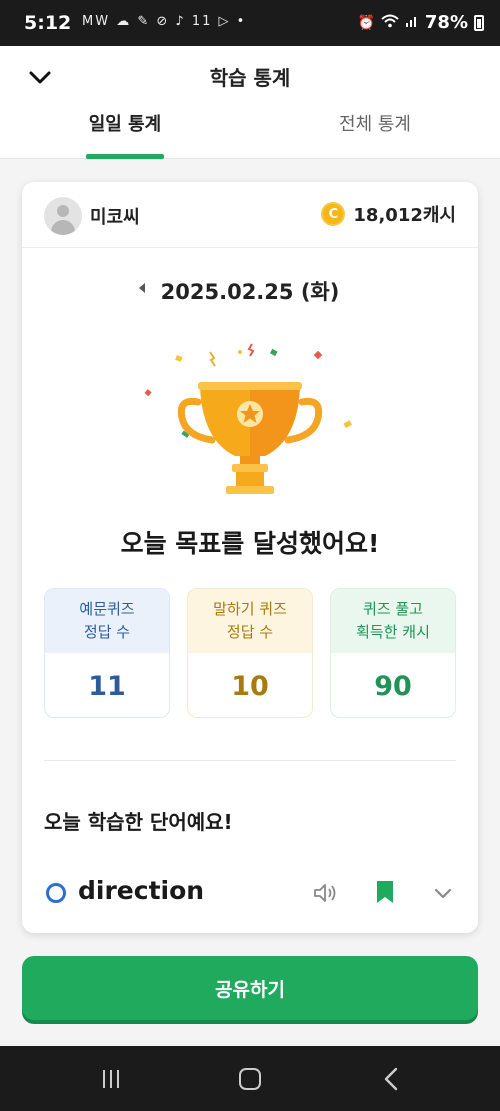 The width and height of the screenshot is (500, 1111). What do you see at coordinates (250, 78) in the screenshot?
I see `page-title: 학습 통계` at bounding box center [250, 78].